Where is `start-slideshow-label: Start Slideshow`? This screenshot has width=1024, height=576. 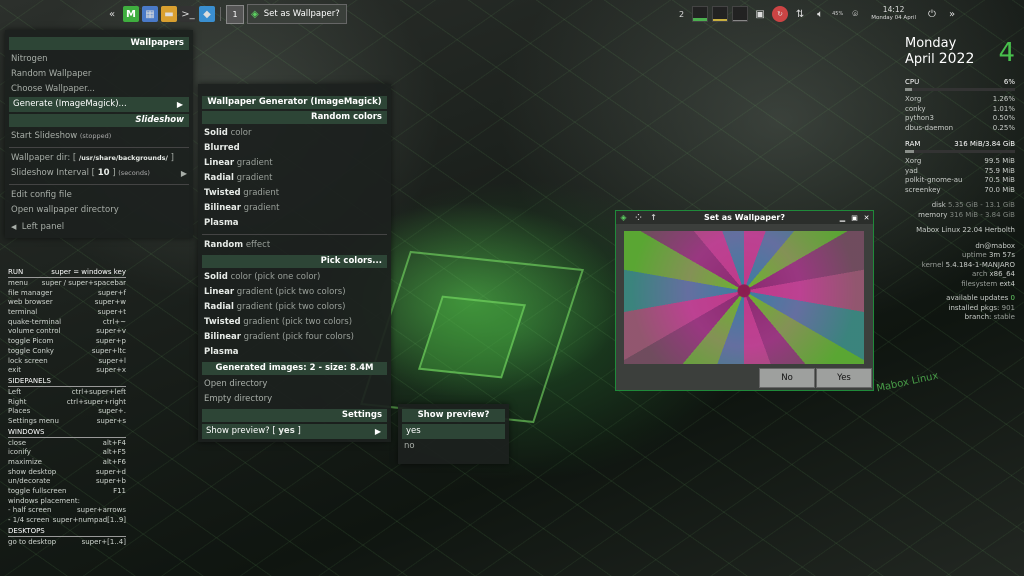
start-slideshow-label: Start Slideshow is located at coordinates (44, 136).